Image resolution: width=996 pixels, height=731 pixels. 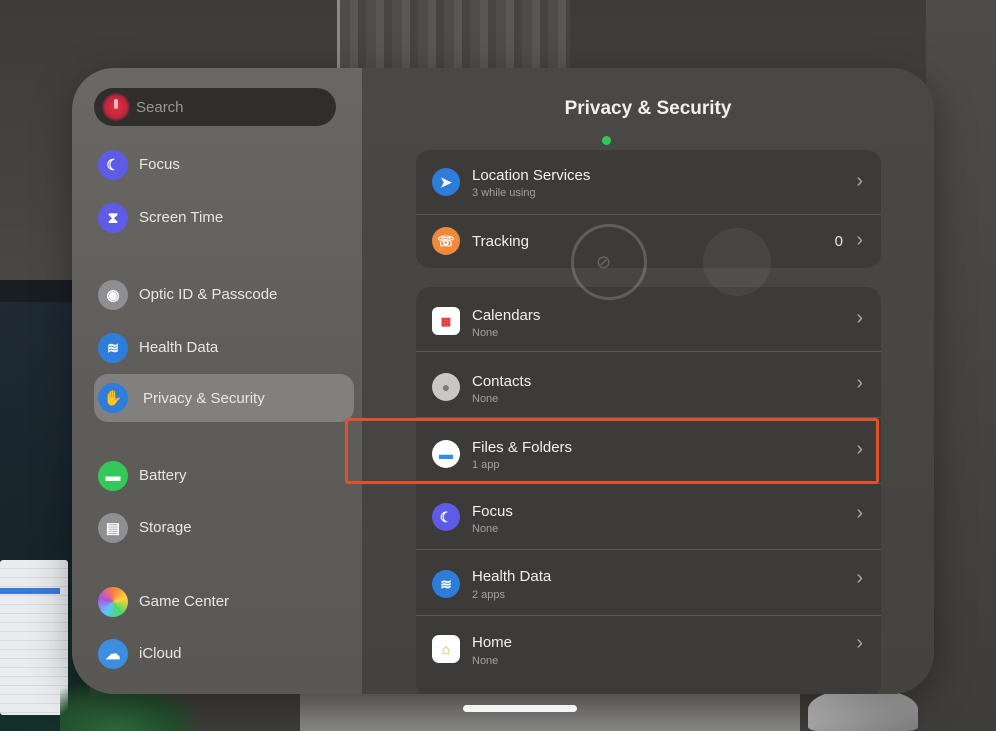 I want to click on sidebar-item-focus: ☾ Focus, so click(x=228, y=165).